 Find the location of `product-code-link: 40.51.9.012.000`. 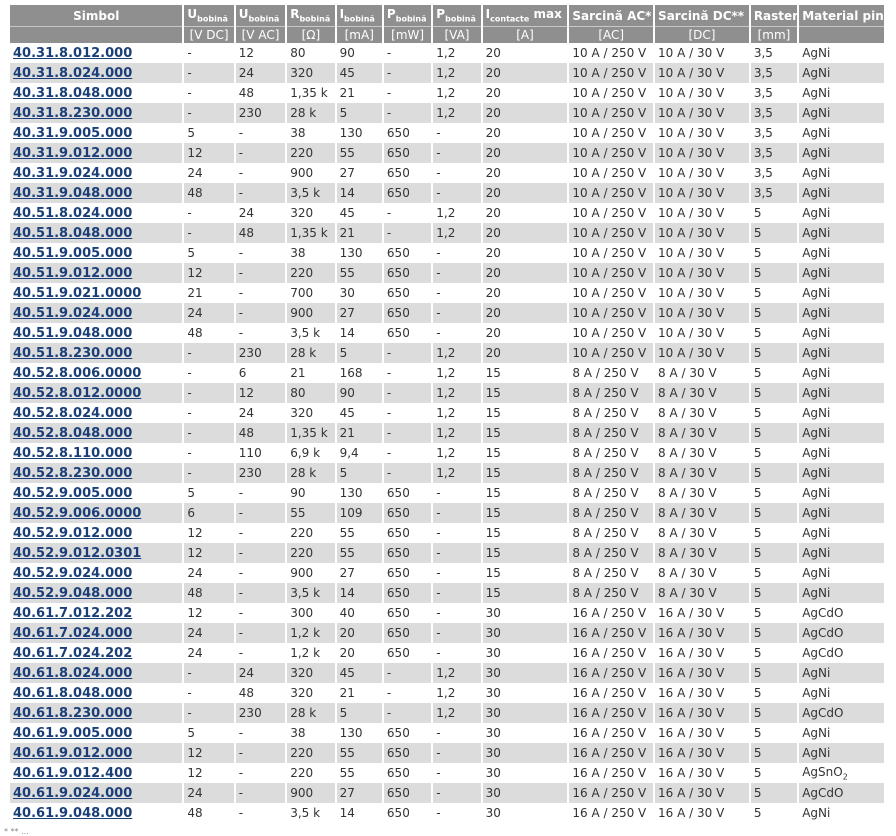

product-code-link: 40.51.9.012.000 is located at coordinates (72, 273).